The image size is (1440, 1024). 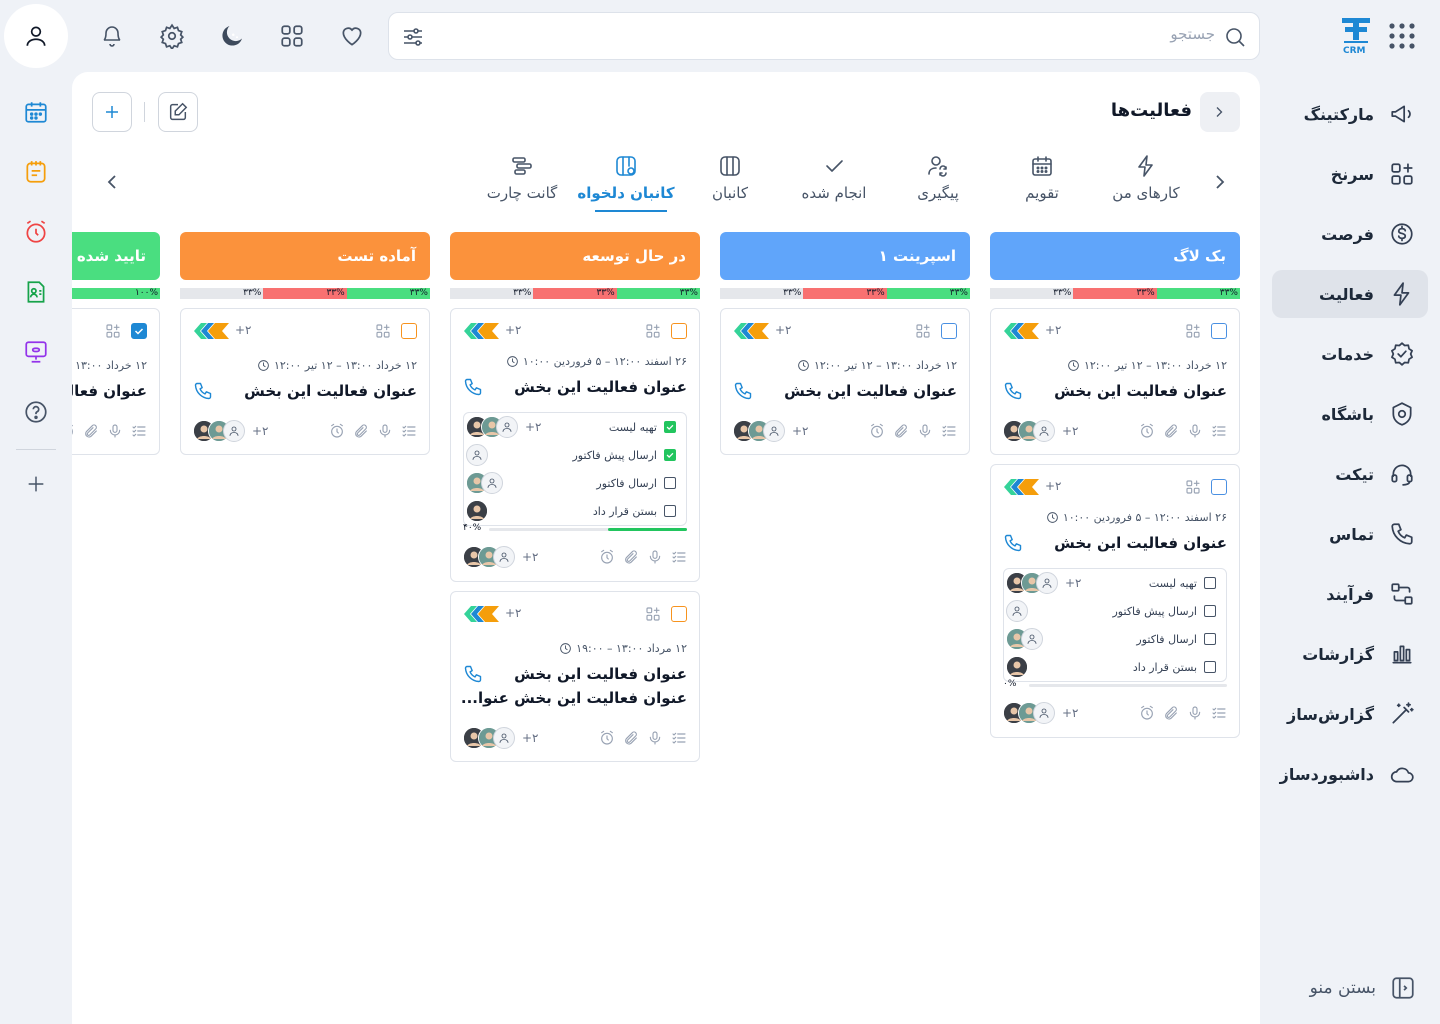 I want to click on sidebar-item-9: گزارشات, so click(x=1350, y=654).